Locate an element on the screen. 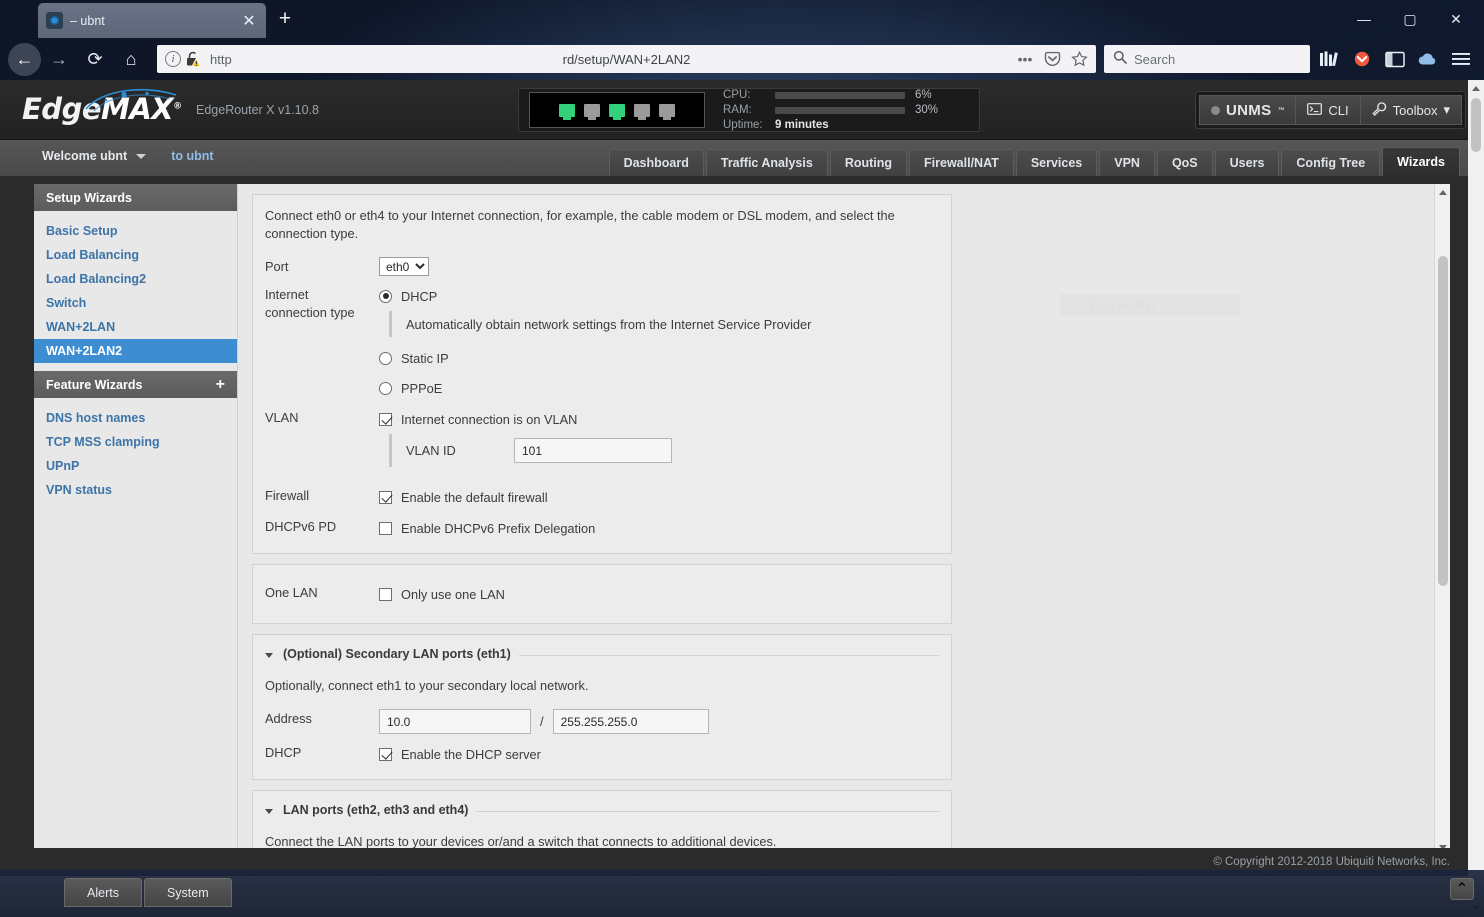 The image size is (1484, 917). sync-cloud-icon is located at coordinates (1428, 59).